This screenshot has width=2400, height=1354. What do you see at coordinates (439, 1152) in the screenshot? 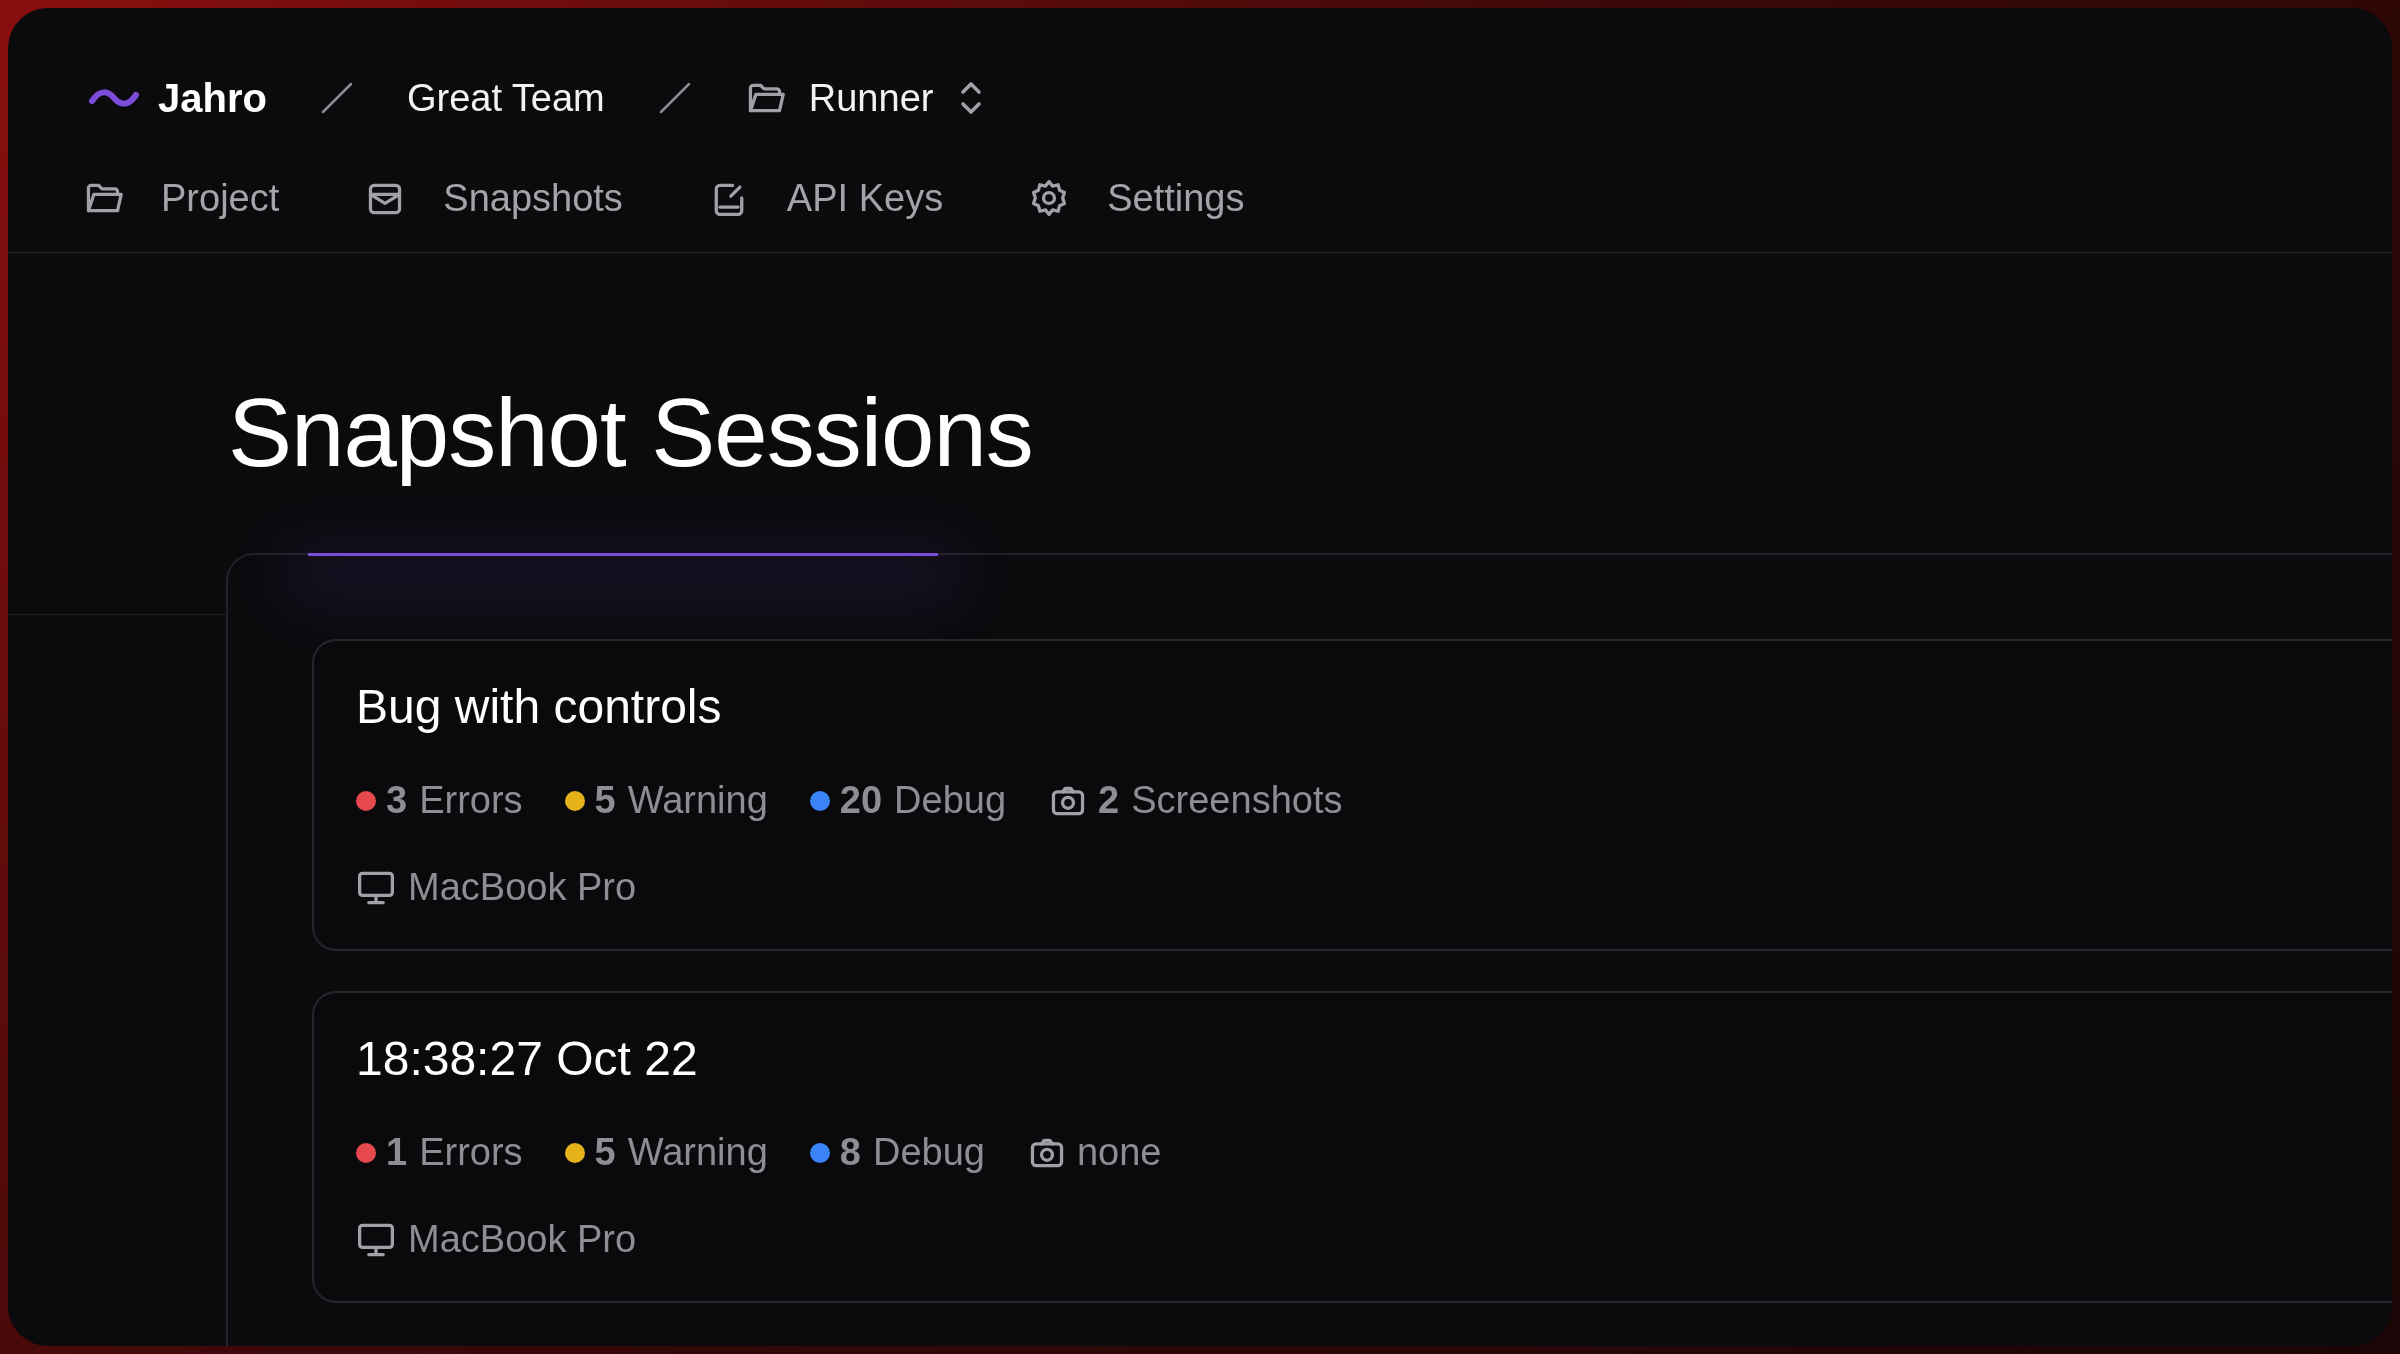
I see `log-count: 1 Errors` at bounding box center [439, 1152].